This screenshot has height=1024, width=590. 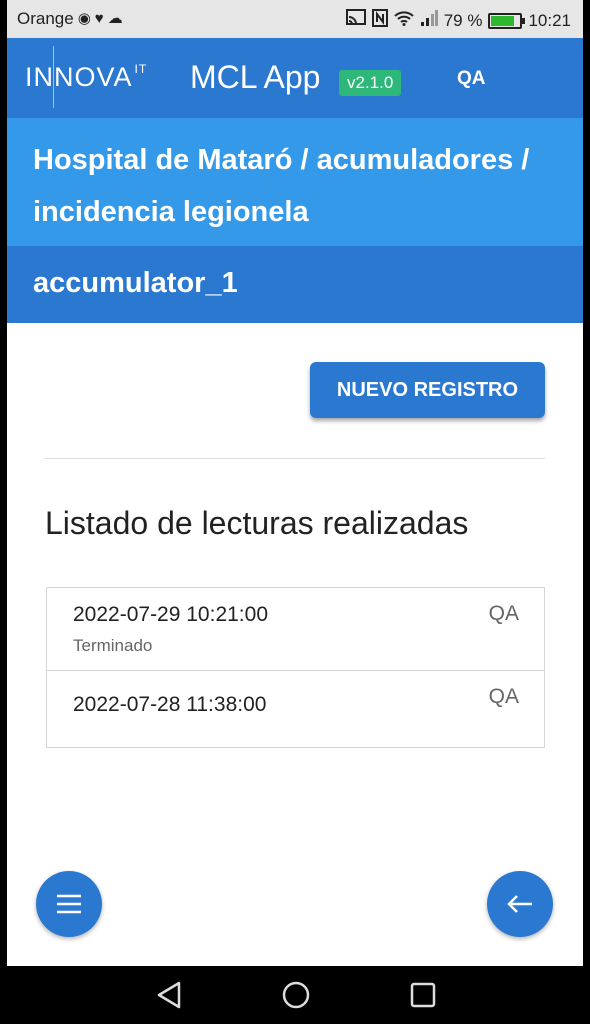 I want to click on new-record-button: NUEVO REGISTRO, so click(x=427, y=390).